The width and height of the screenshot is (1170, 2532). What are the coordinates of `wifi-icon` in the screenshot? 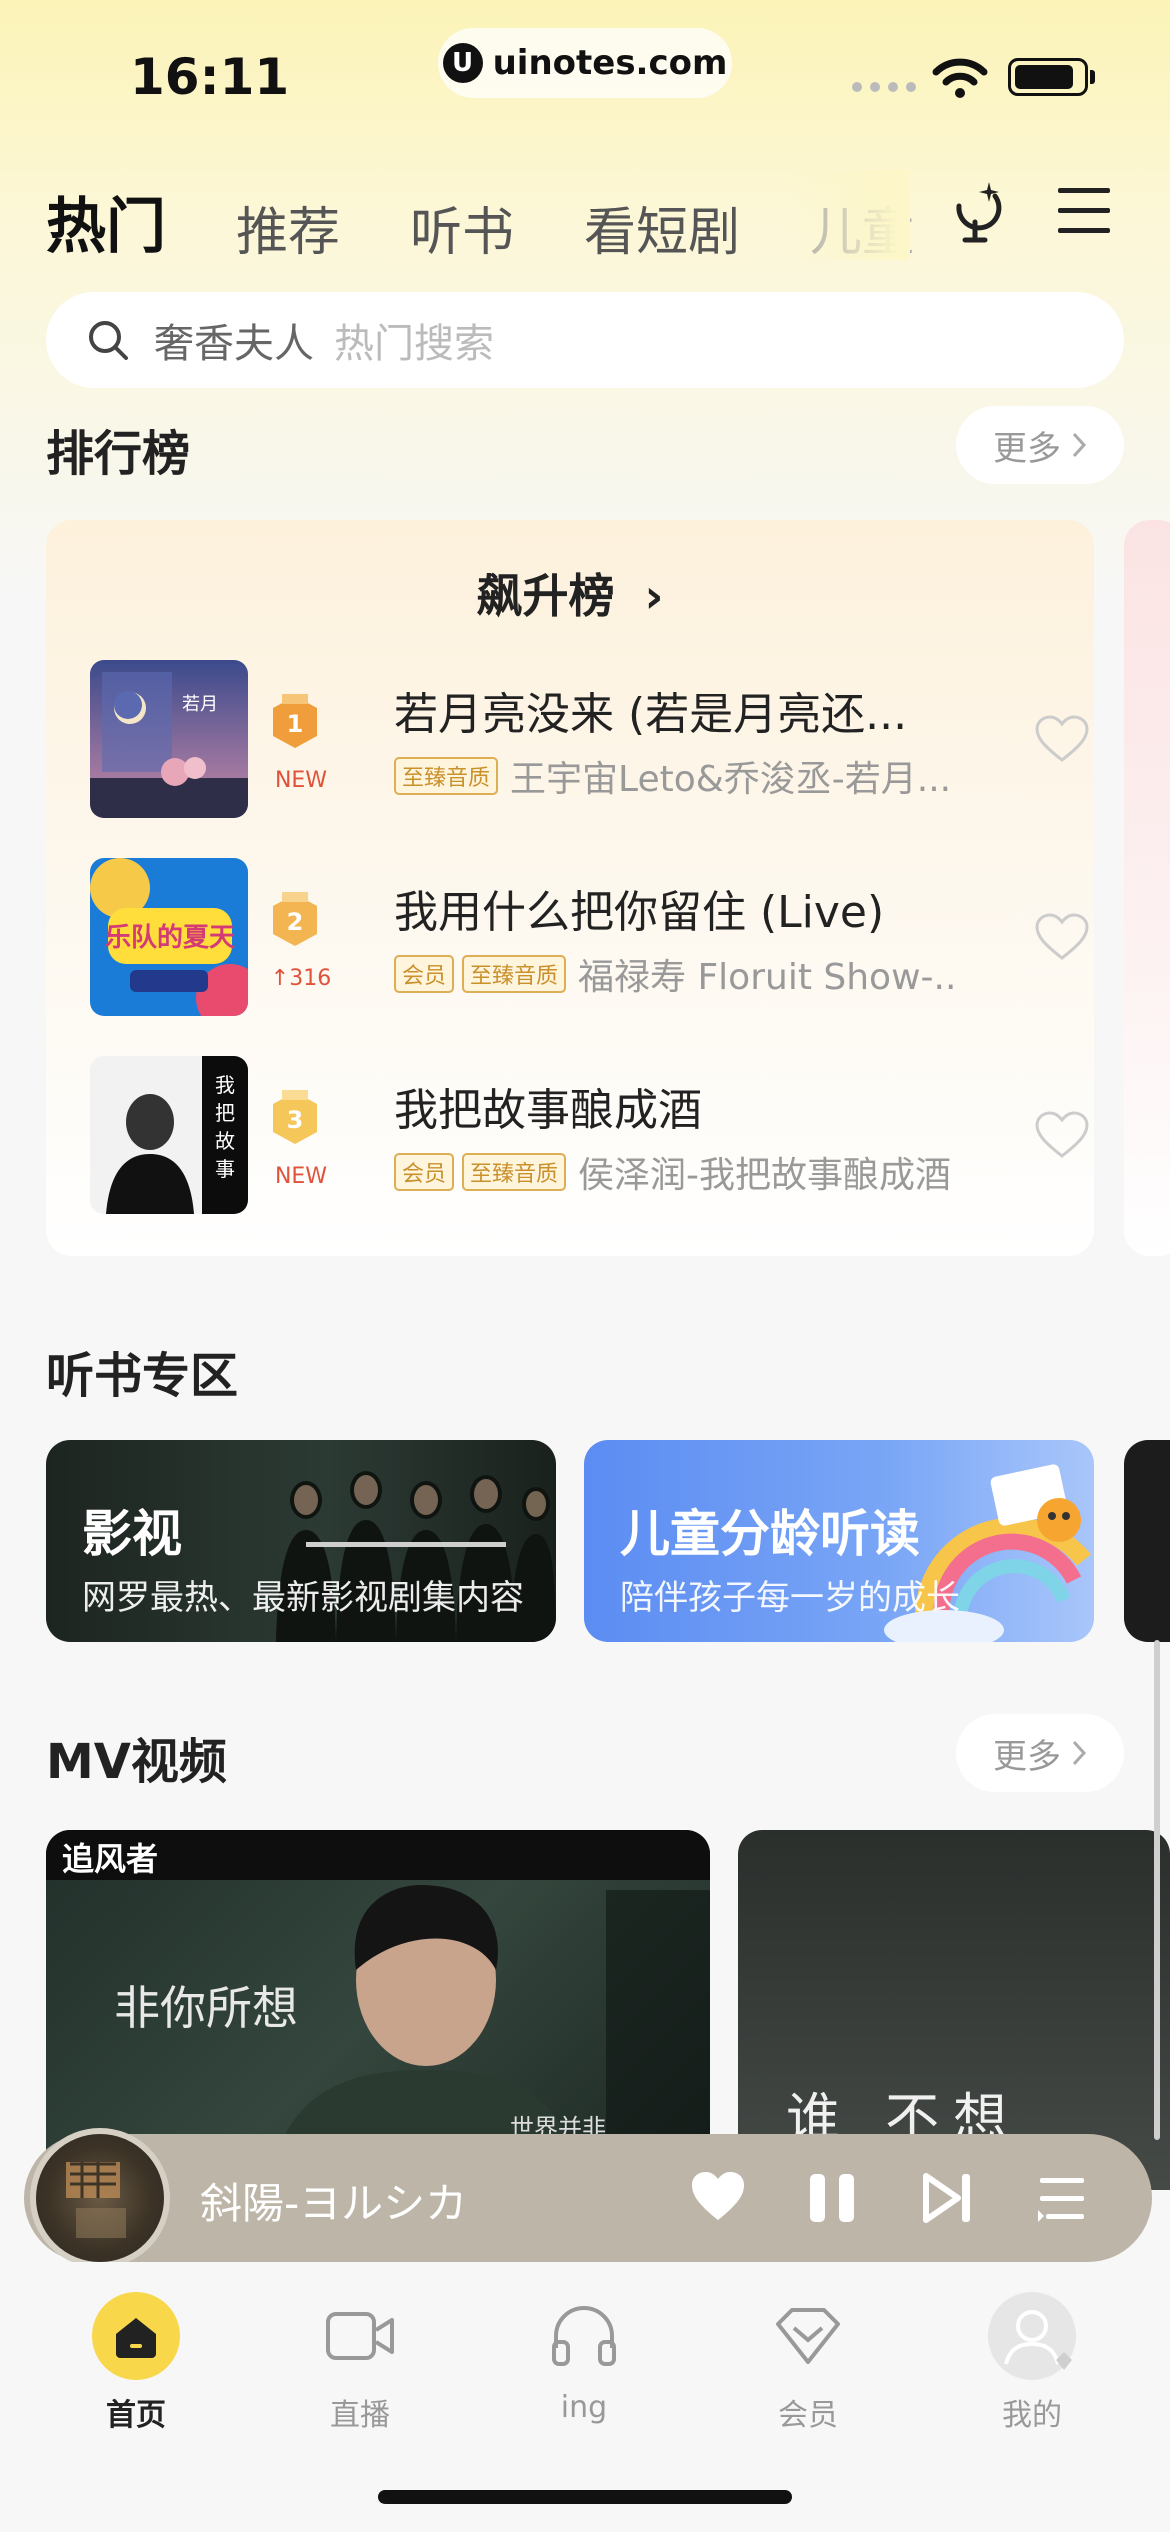 It's located at (960, 78).